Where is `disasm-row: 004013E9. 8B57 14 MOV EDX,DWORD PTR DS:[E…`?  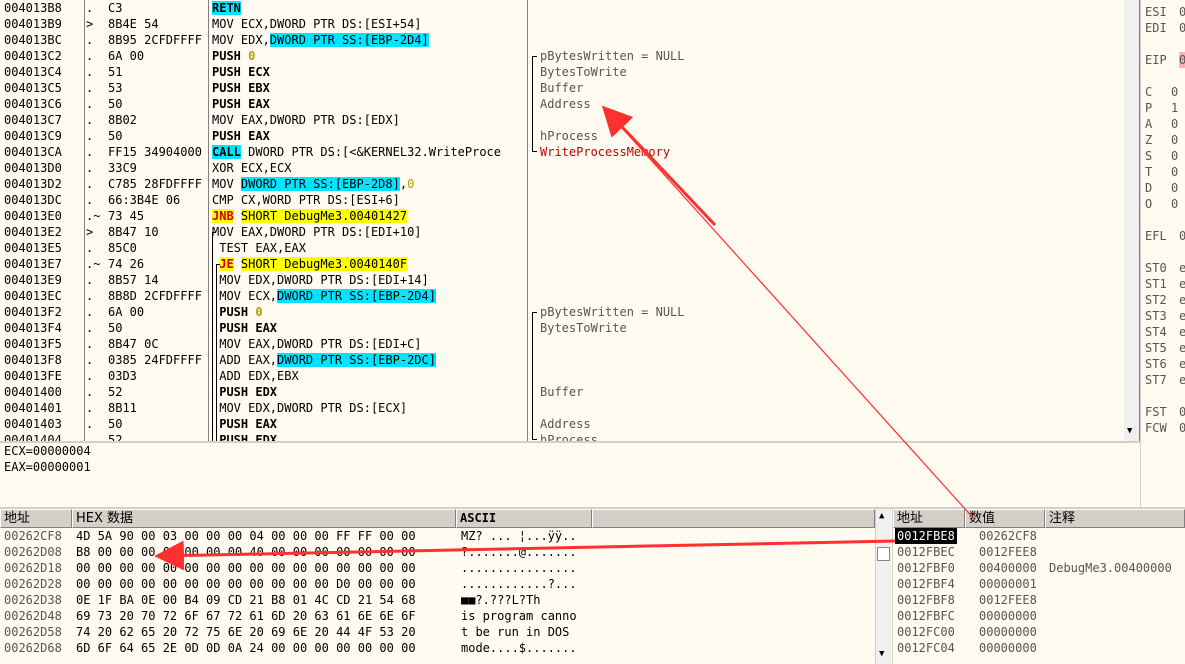
disasm-row: 004013E9. 8B57 14 MOV EDX,DWORD PTR DS:[E… is located at coordinates (562, 280).